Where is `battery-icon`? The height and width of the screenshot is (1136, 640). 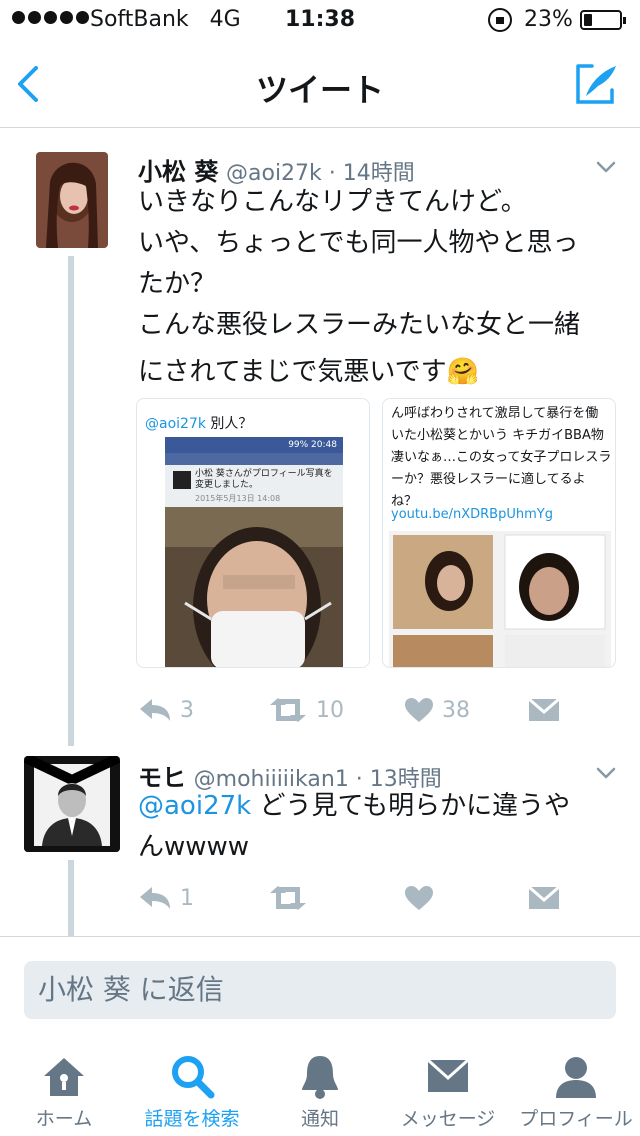 battery-icon is located at coordinates (603, 20).